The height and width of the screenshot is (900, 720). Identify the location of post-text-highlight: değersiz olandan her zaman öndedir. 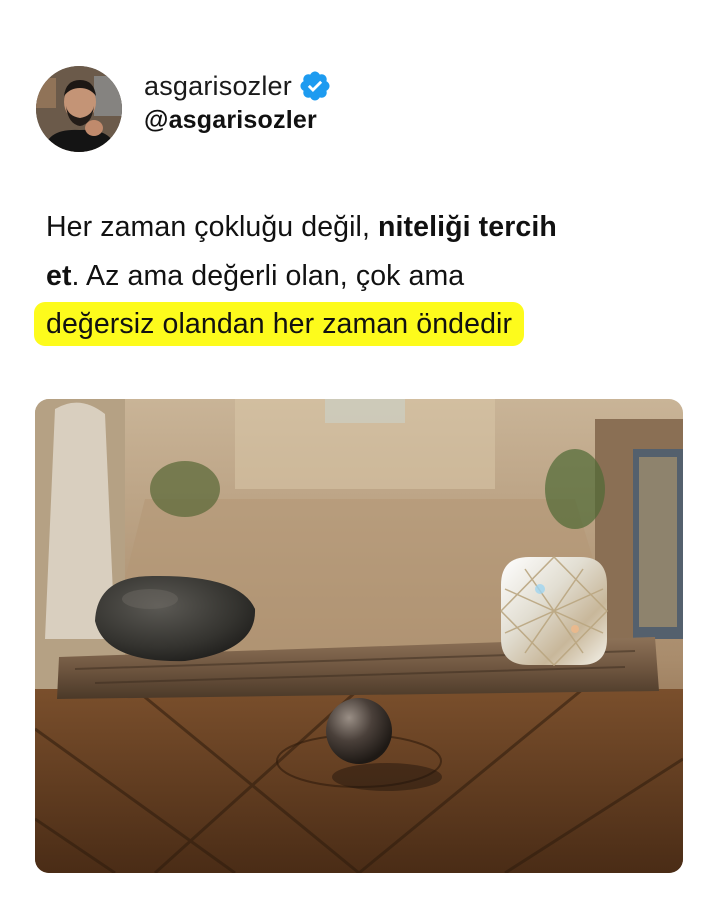
(279, 324).